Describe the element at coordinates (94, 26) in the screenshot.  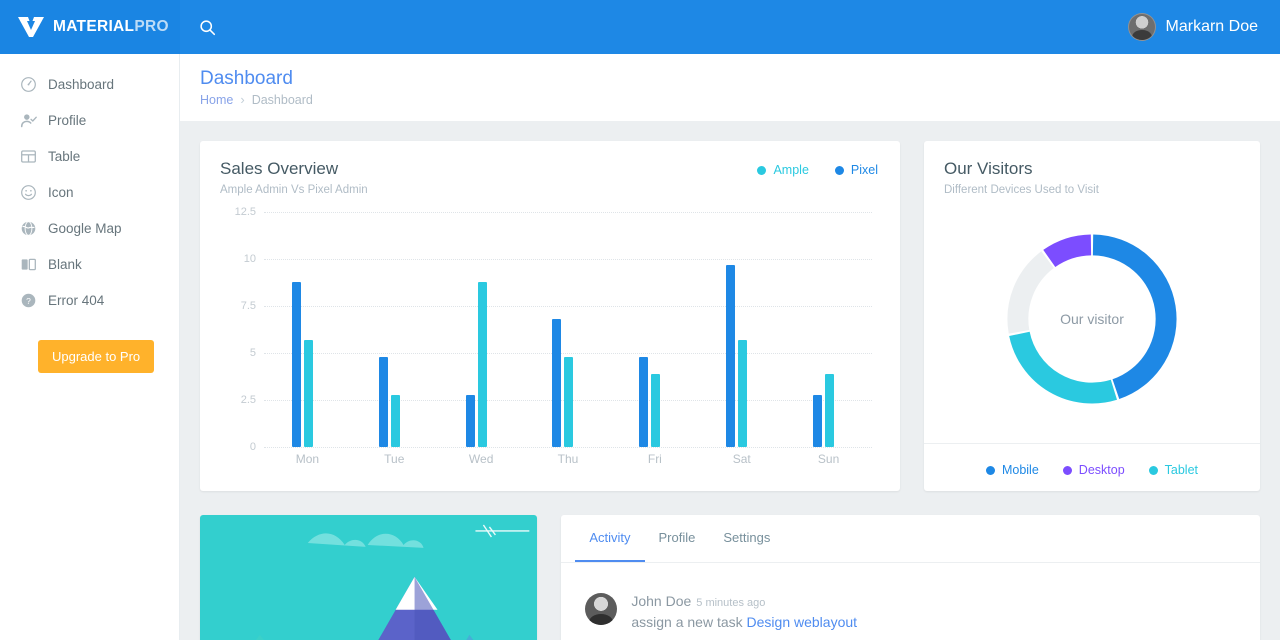
I see `brand-name-bold: MATERIAL` at that location.